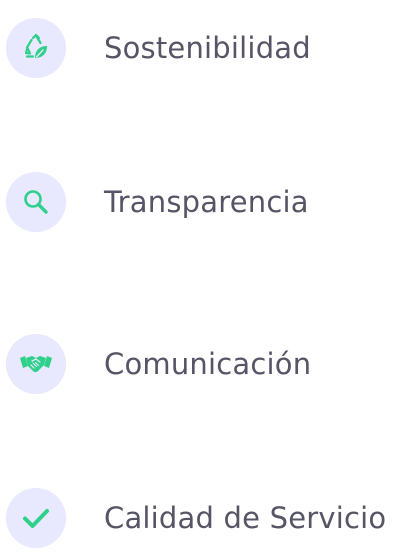  What do you see at coordinates (207, 48) in the screenshot?
I see `value-label-sostenibilidad: Sostenibilidad` at bounding box center [207, 48].